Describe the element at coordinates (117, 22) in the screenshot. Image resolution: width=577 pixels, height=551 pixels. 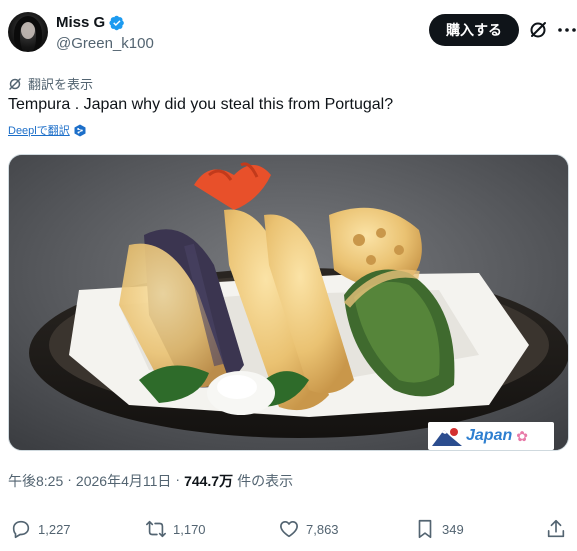
I see `verified-badge-icon` at that location.